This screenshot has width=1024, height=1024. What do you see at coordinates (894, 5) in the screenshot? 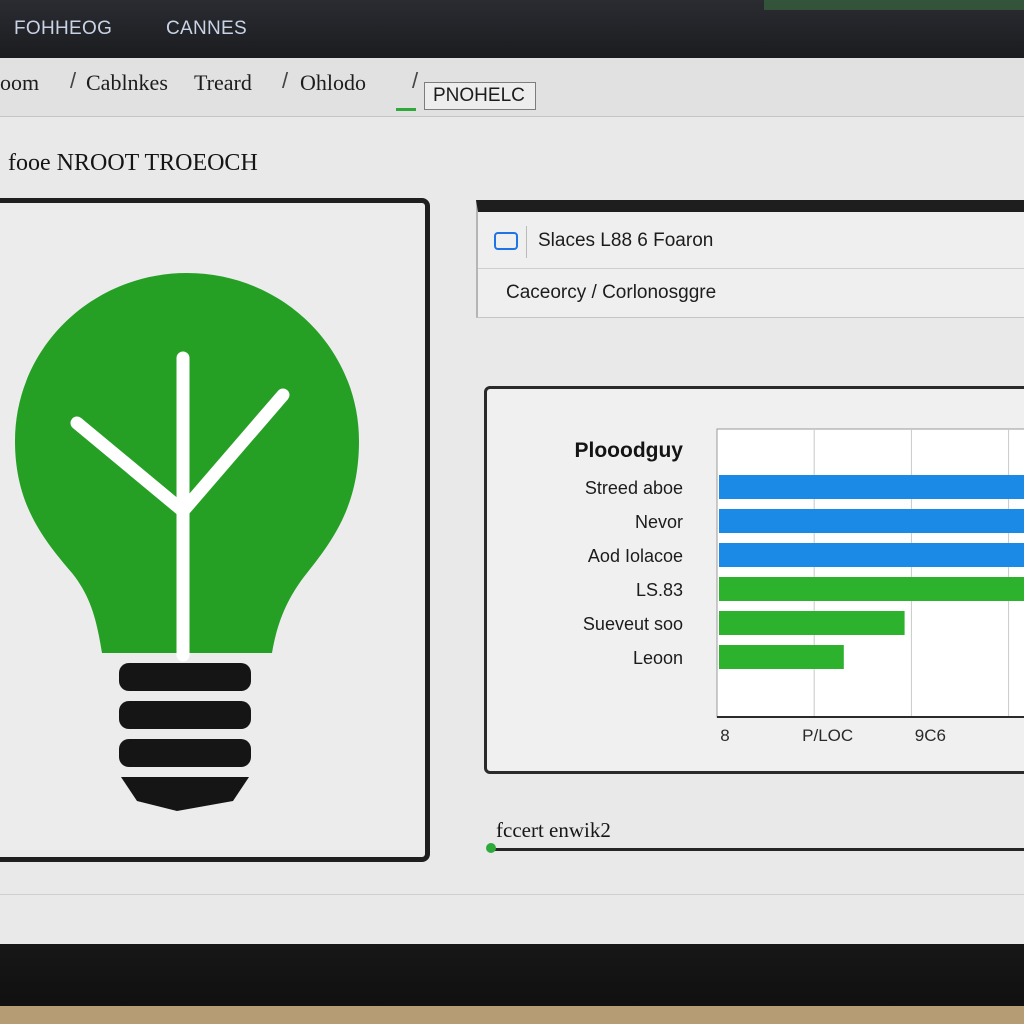
I see `background-glow` at bounding box center [894, 5].